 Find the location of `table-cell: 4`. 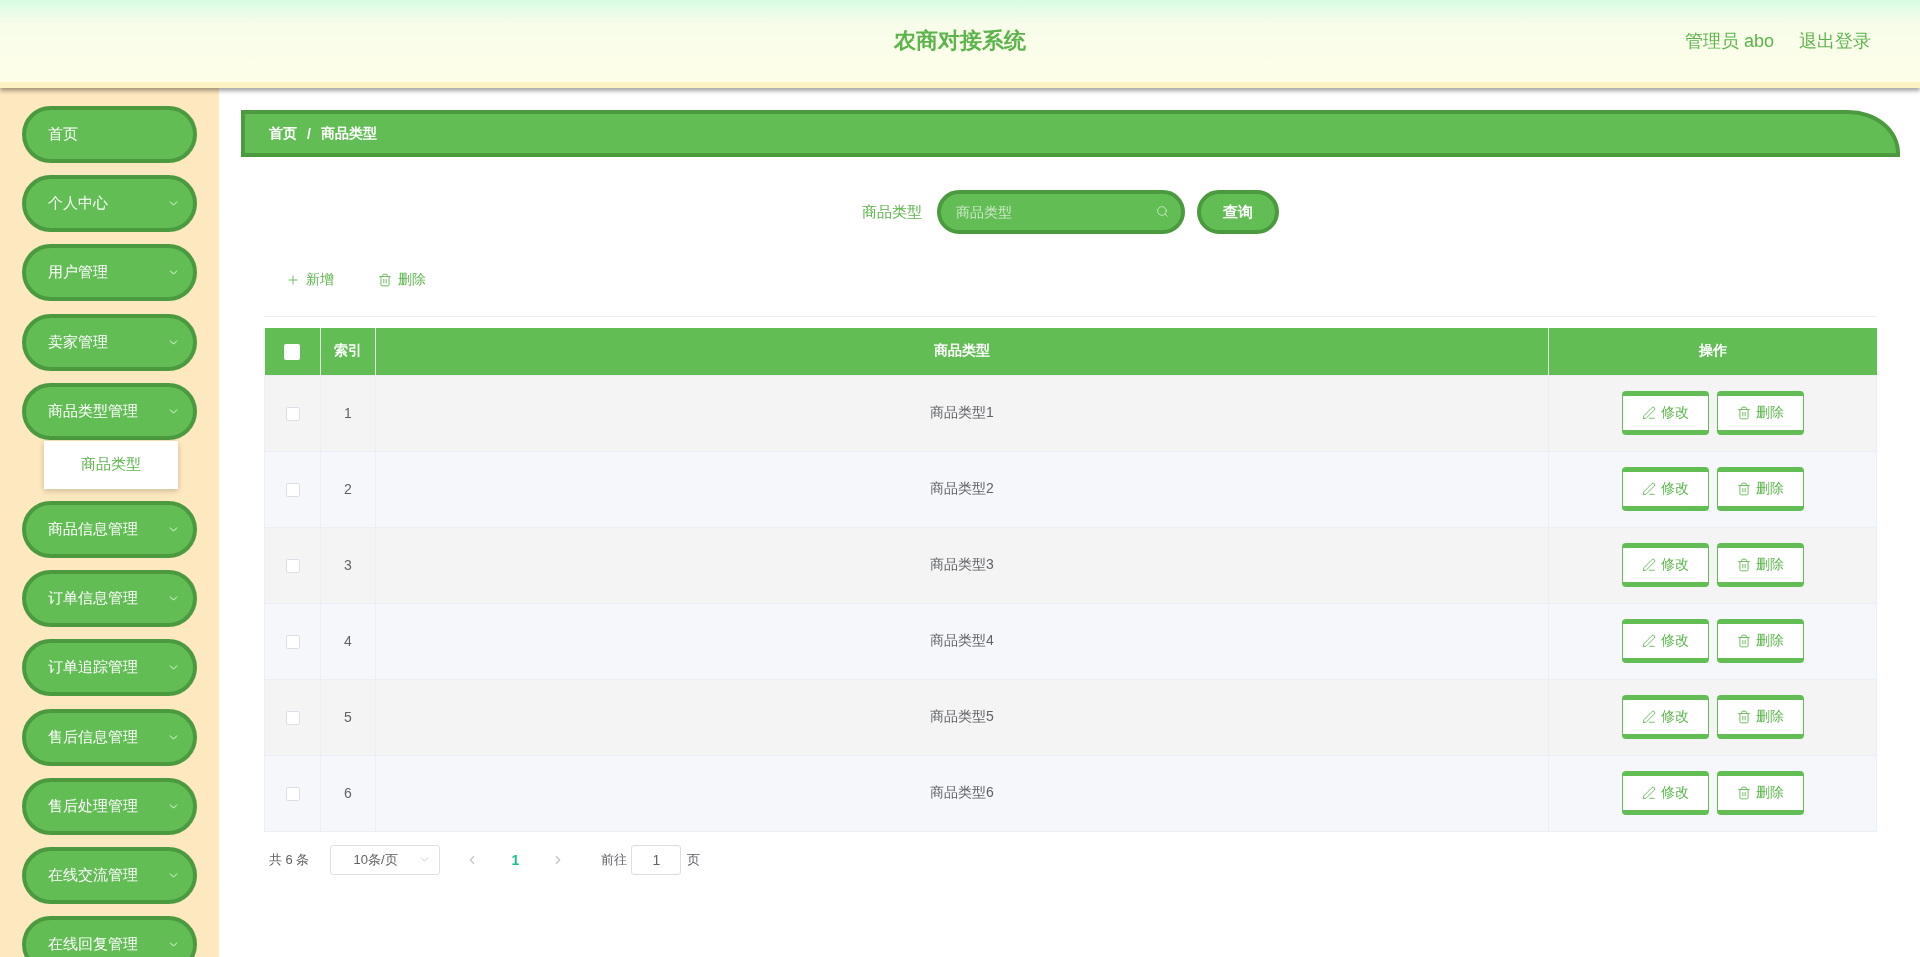

table-cell: 4 is located at coordinates (348, 641).